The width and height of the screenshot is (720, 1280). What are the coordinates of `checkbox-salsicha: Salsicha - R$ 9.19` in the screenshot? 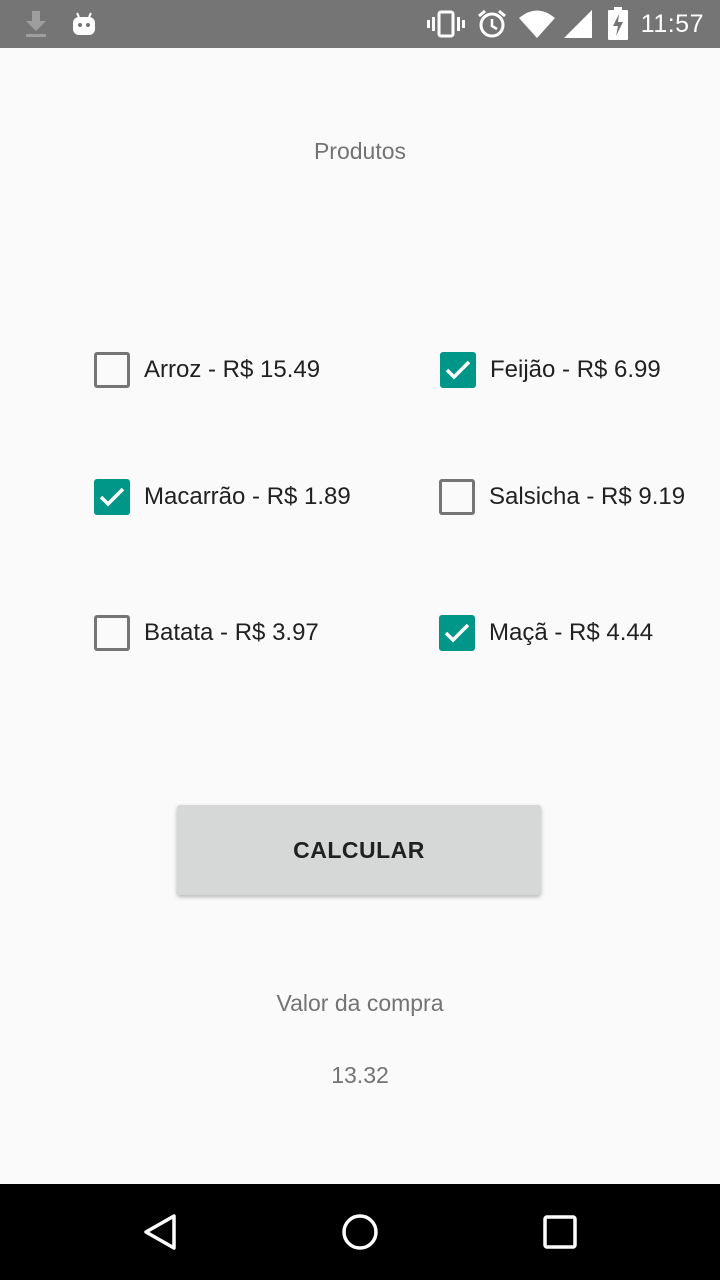 It's located at (562, 497).